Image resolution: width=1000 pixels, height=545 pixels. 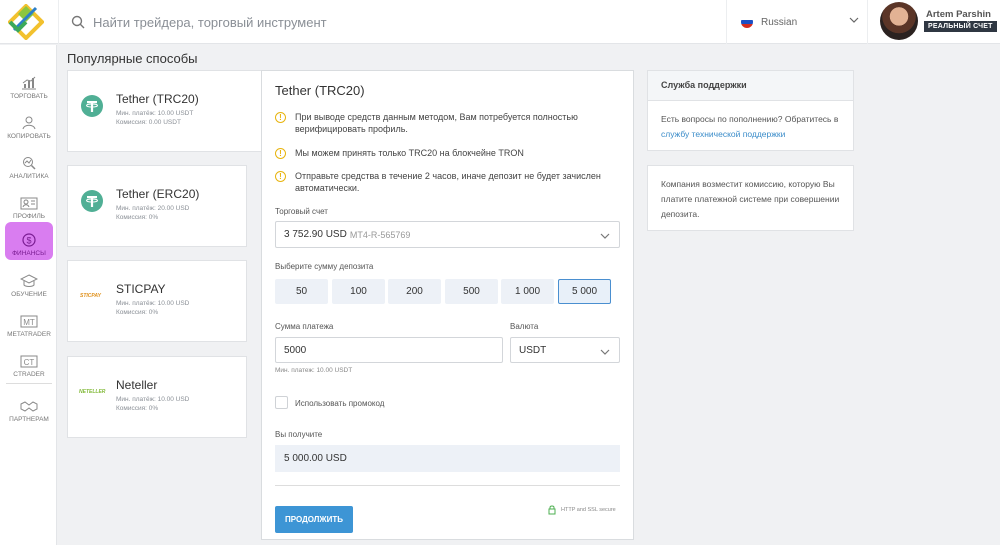 I want to click on promo-checkbox, so click(x=281, y=402).